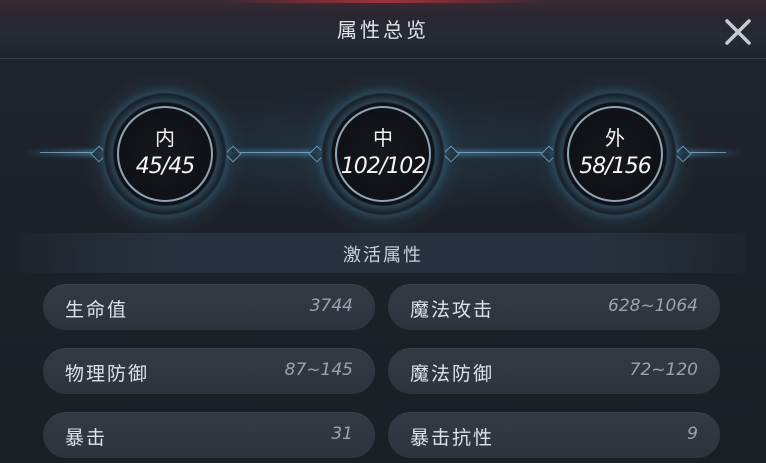 The width and height of the screenshot is (766, 463). I want to click on stat-row-magic-attack: 魔法攻击 628~1064, so click(554, 307).